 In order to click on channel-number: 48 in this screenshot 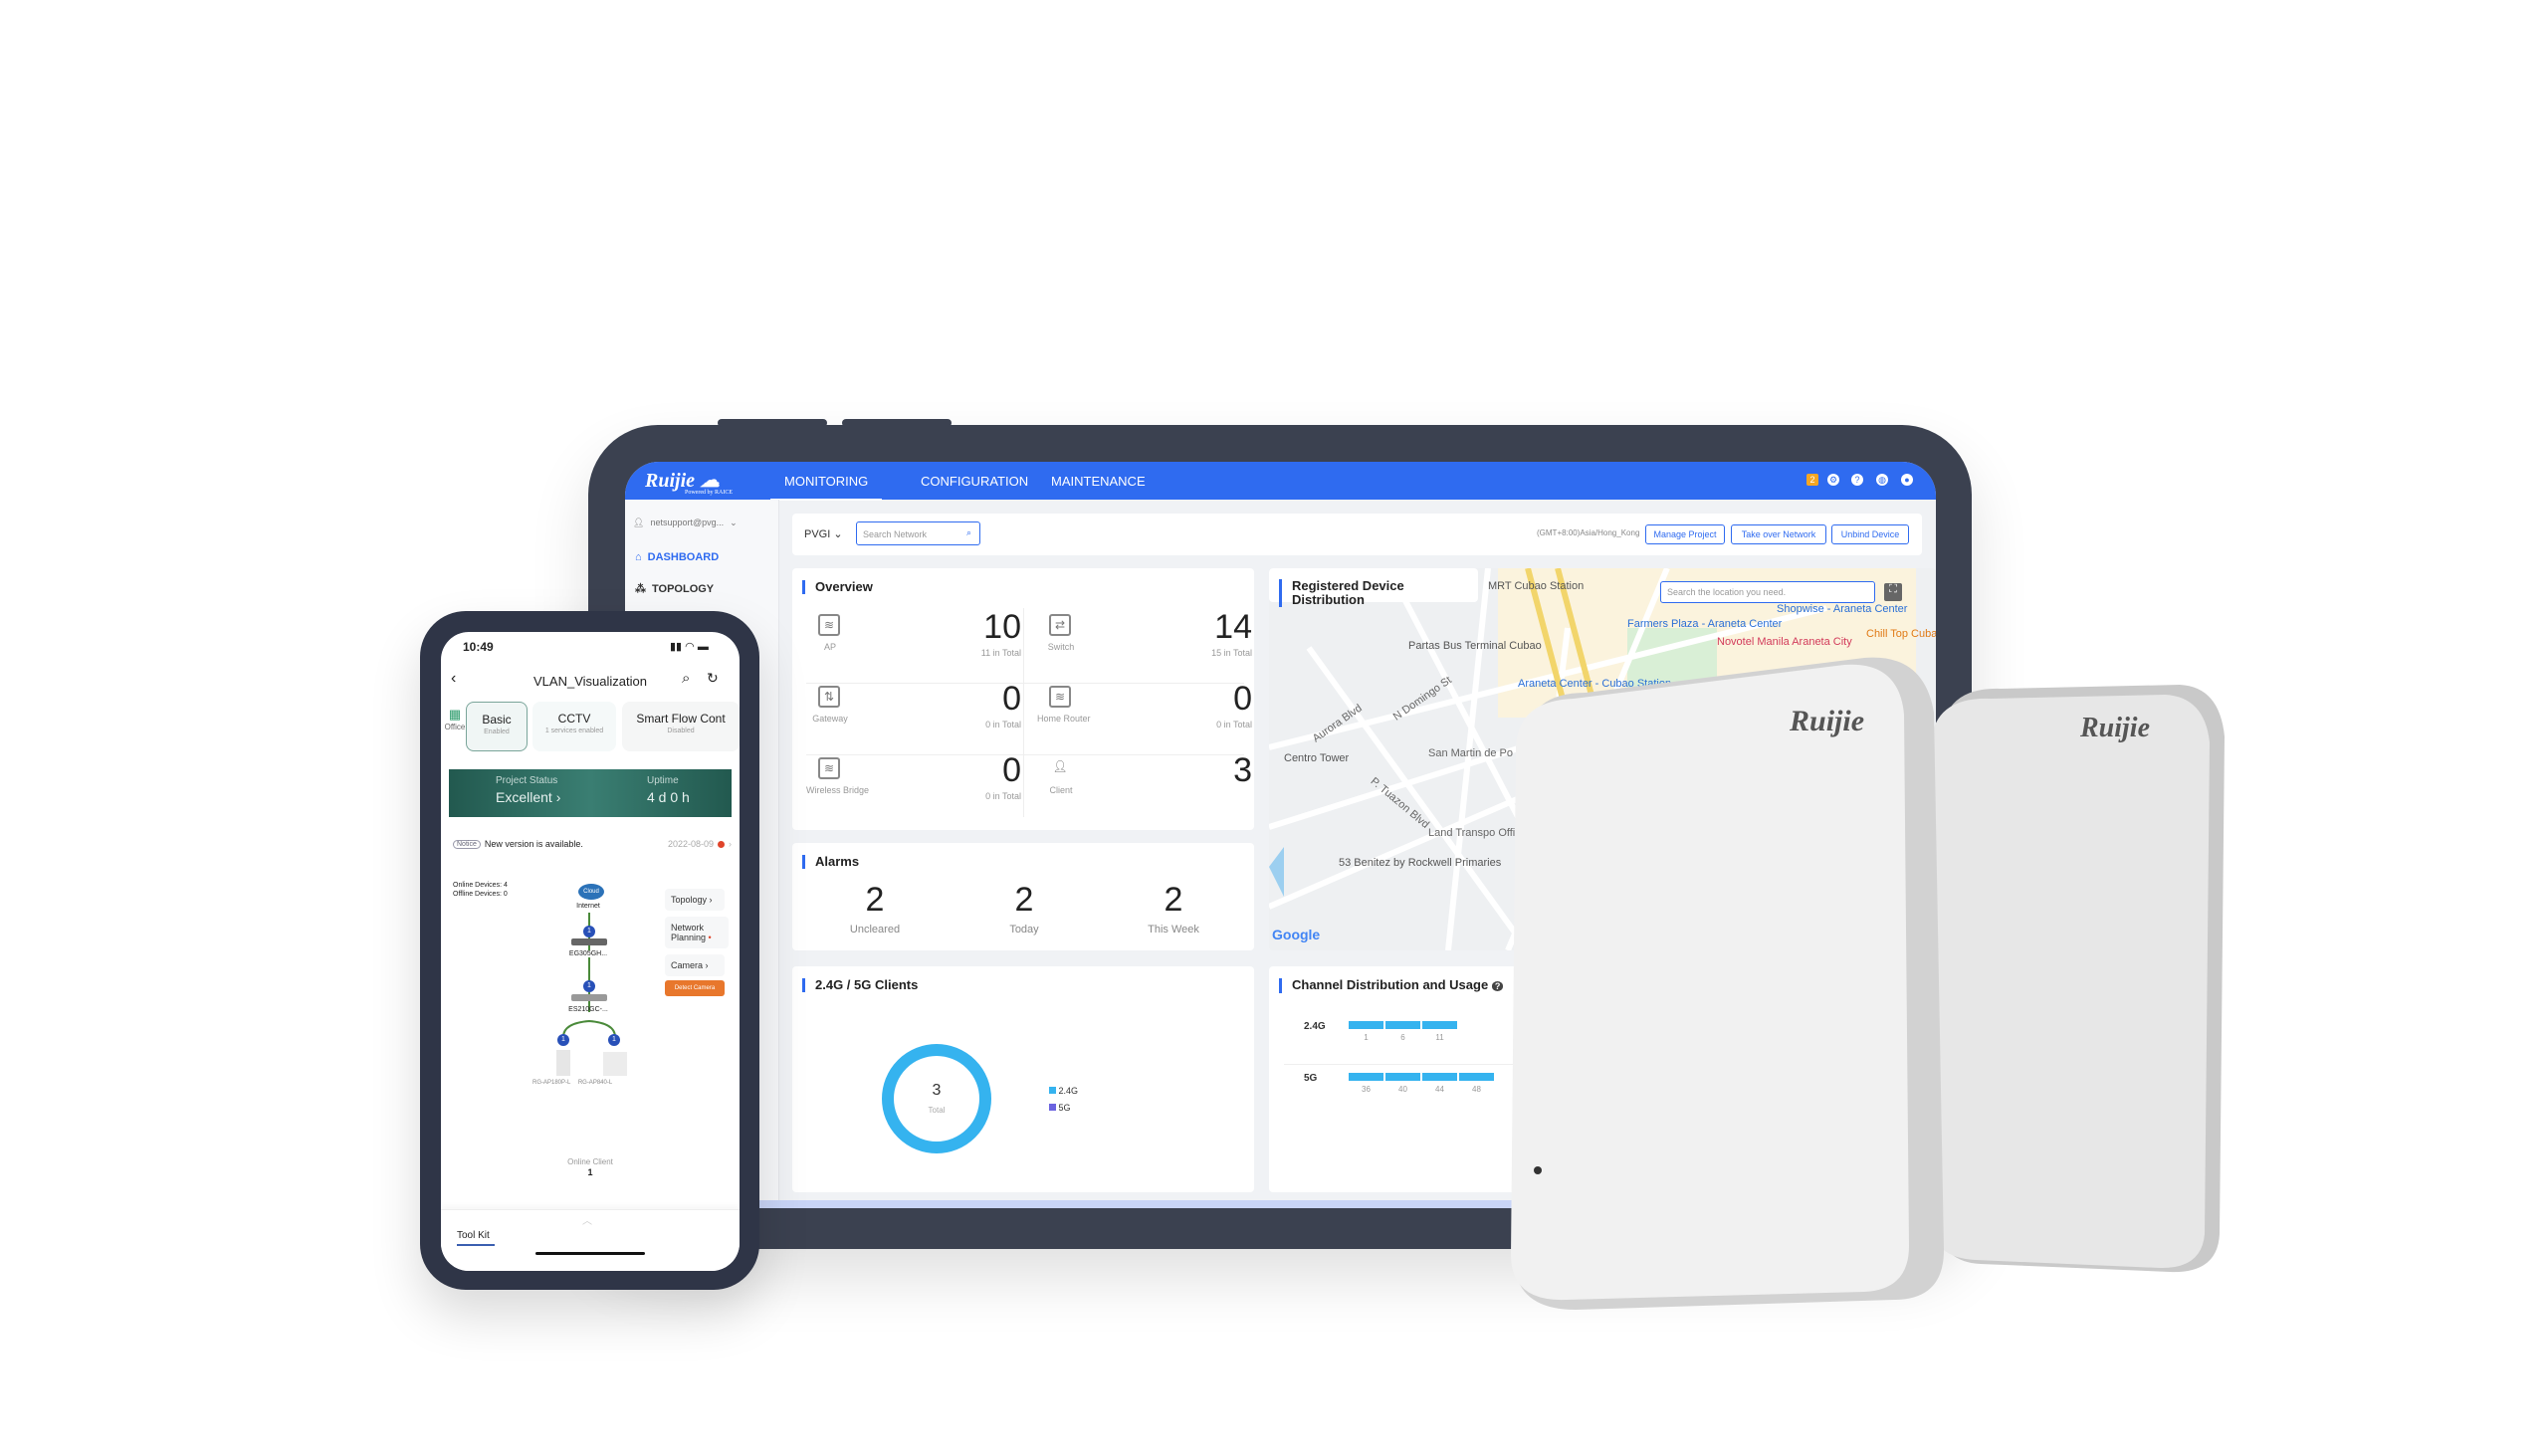, I will do `click(1476, 1089)`.